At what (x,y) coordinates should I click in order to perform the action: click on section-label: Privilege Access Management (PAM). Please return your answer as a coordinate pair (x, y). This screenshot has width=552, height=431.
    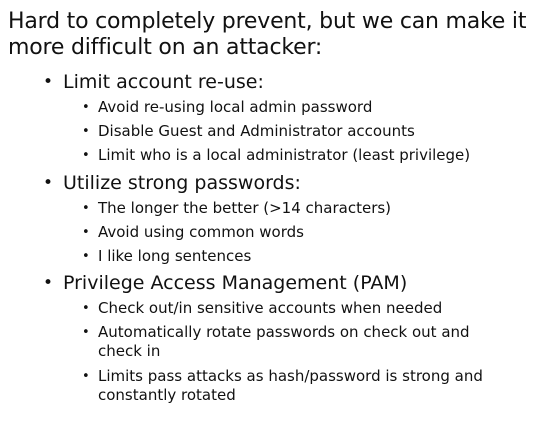
    Looking at the image, I should click on (235, 283).